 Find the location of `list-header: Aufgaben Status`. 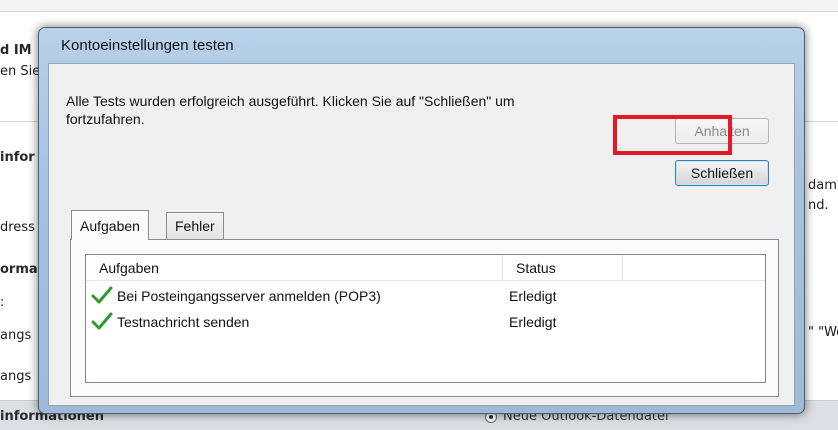

list-header: Aufgaben Status is located at coordinates (425, 268).